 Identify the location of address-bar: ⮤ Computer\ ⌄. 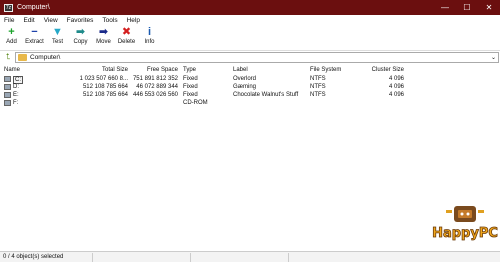
(250, 56).